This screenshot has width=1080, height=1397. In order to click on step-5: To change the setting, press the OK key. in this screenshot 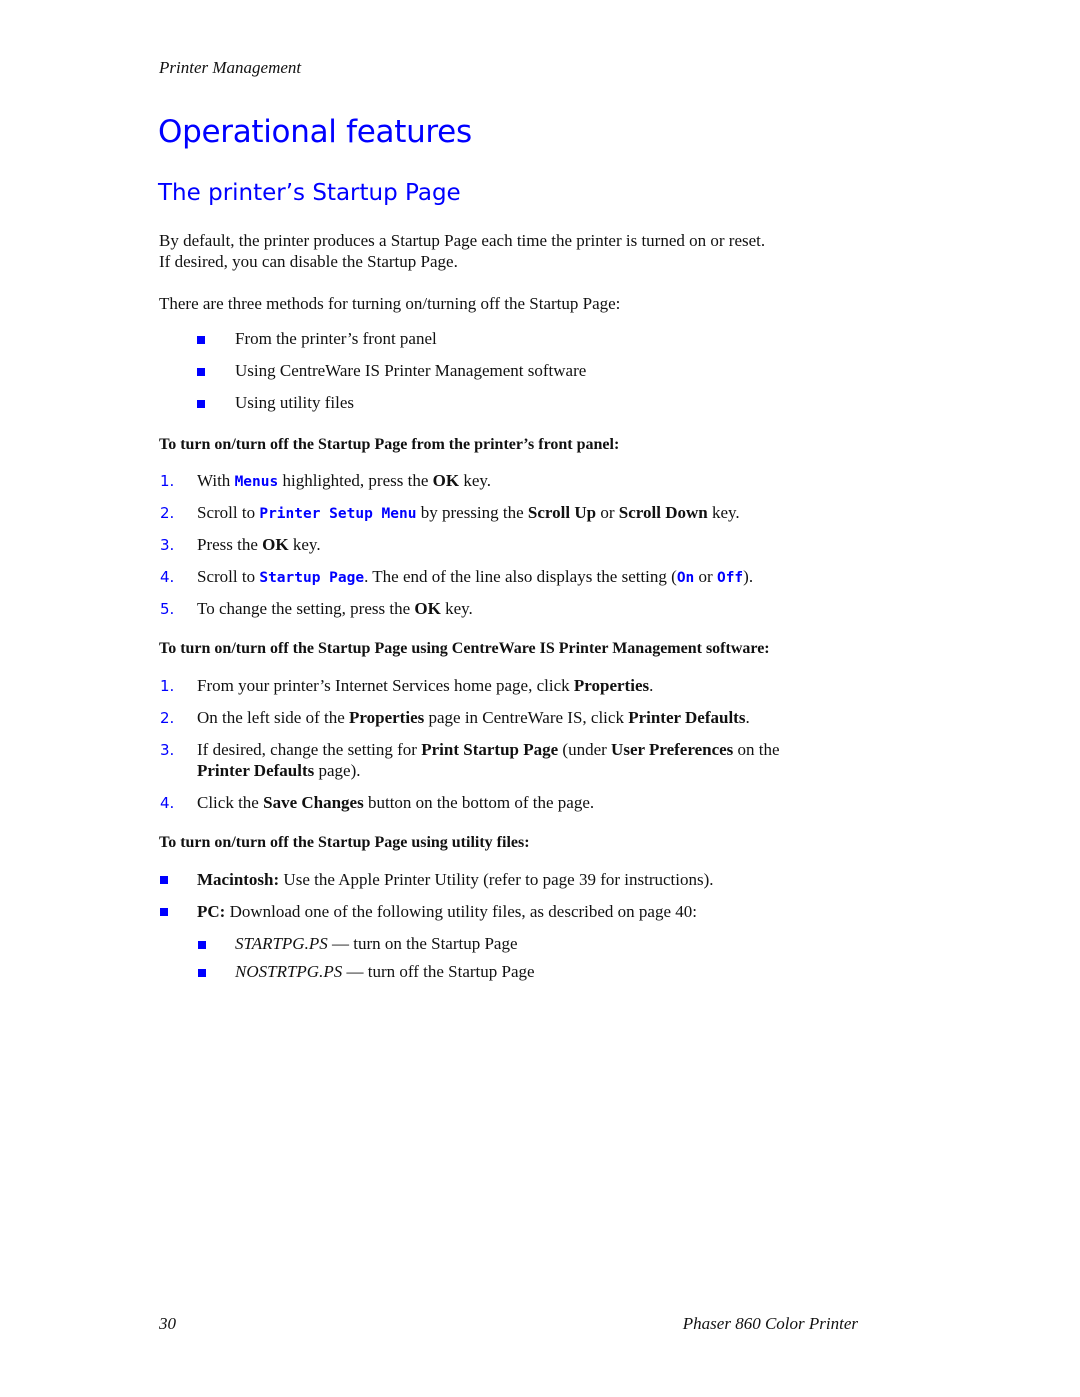, I will do `click(335, 608)`.